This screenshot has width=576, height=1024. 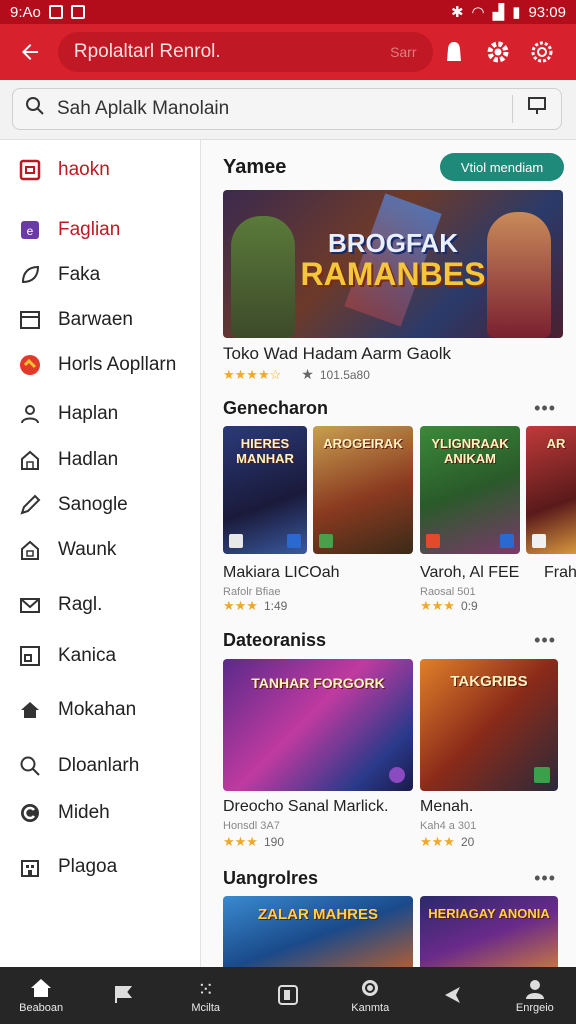 What do you see at coordinates (288, 12) in the screenshot?
I see `status-bar: 9:Ao ✱ ◠ ▟ ▮ 93:09` at bounding box center [288, 12].